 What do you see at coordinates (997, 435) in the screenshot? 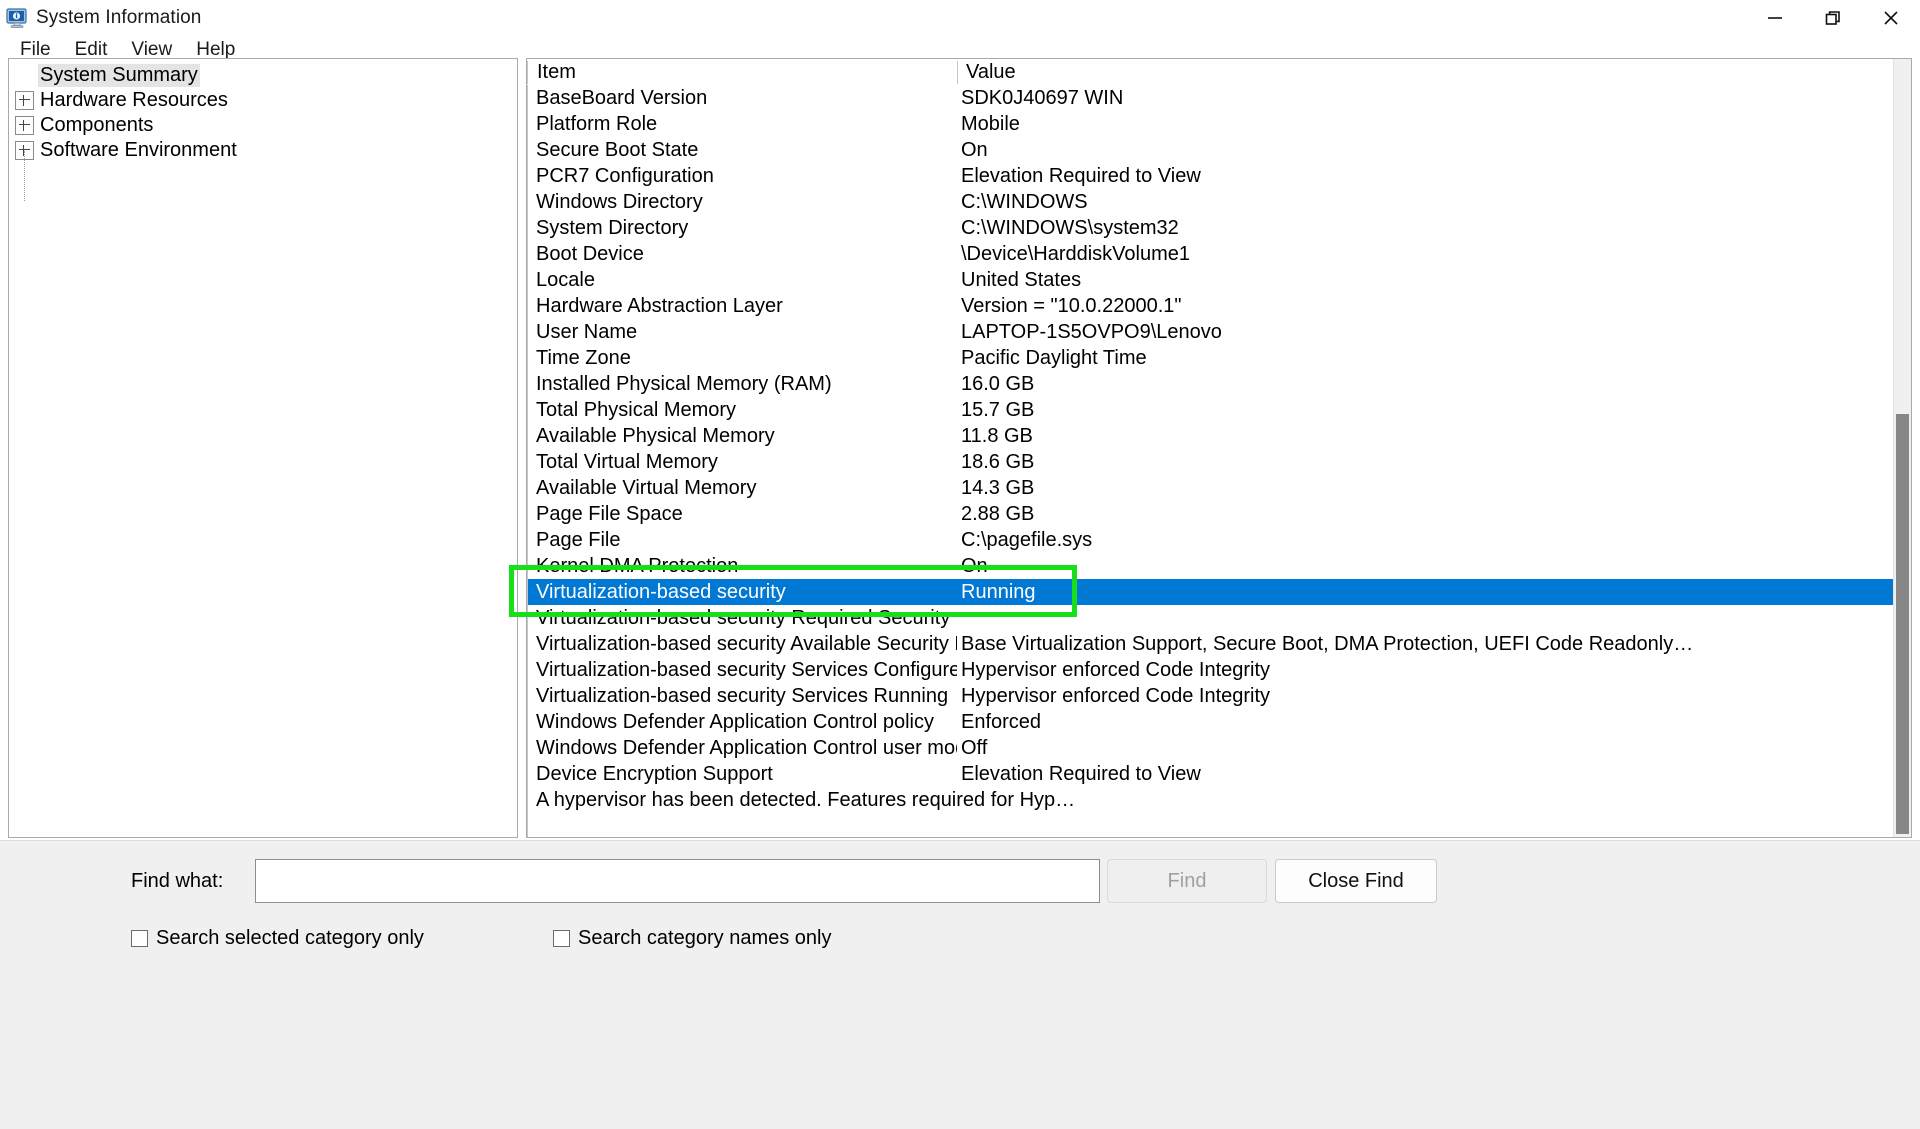
I see `cell-value: 11.8 GB` at bounding box center [997, 435].